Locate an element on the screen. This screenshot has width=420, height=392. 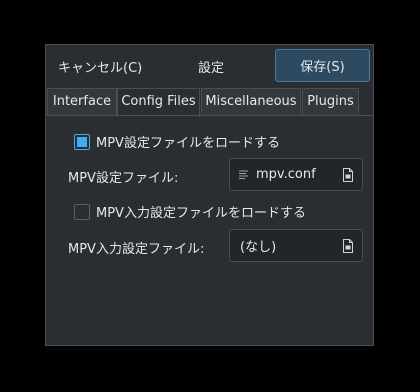
tab-interface: Interface is located at coordinates (82, 102).